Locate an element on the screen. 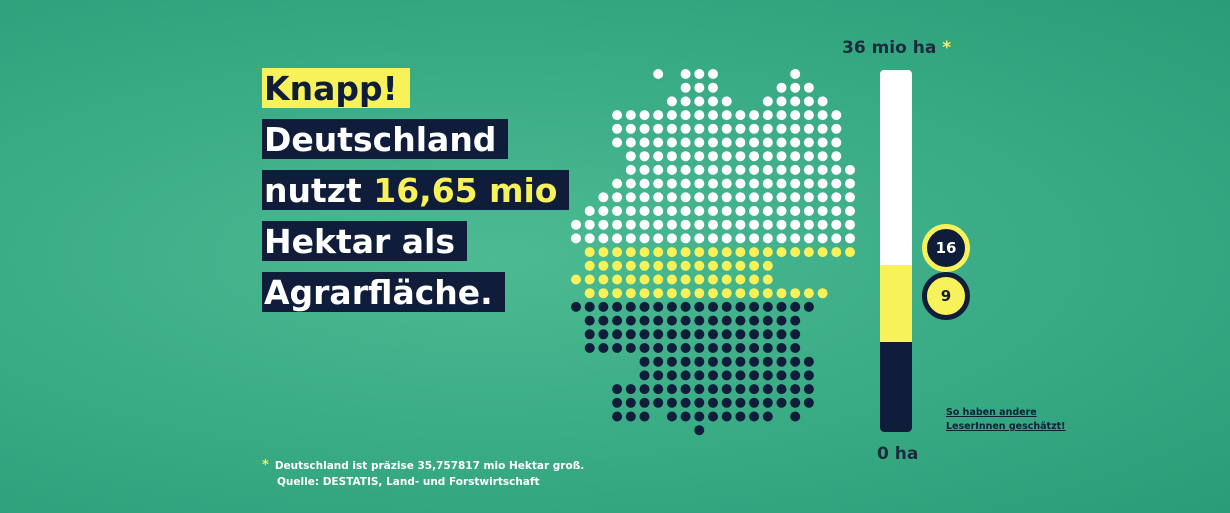 This screenshot has width=1230, height=513. headline-agrarflaeche: Agrarfläche. is located at coordinates (383, 292).